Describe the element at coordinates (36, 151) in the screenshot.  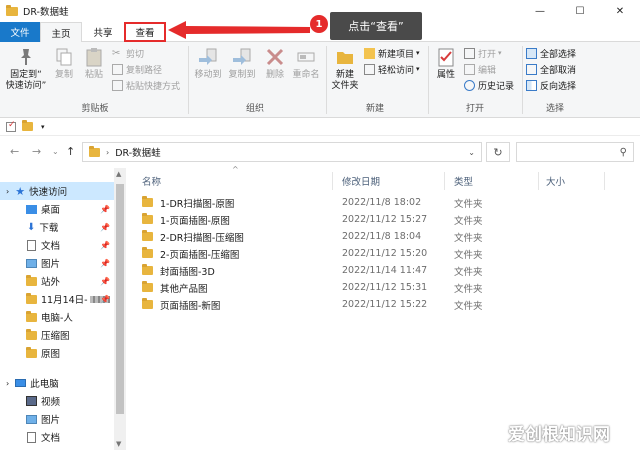
I see `forward-arrow-icon: →` at that location.